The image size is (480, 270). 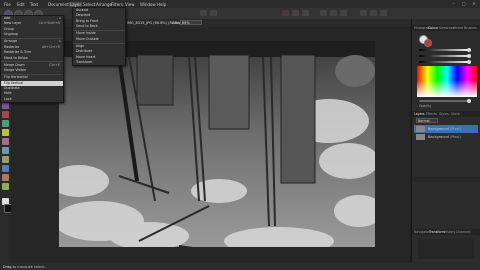 I want to click on status-message: to marquee select., so click(x=29, y=266).